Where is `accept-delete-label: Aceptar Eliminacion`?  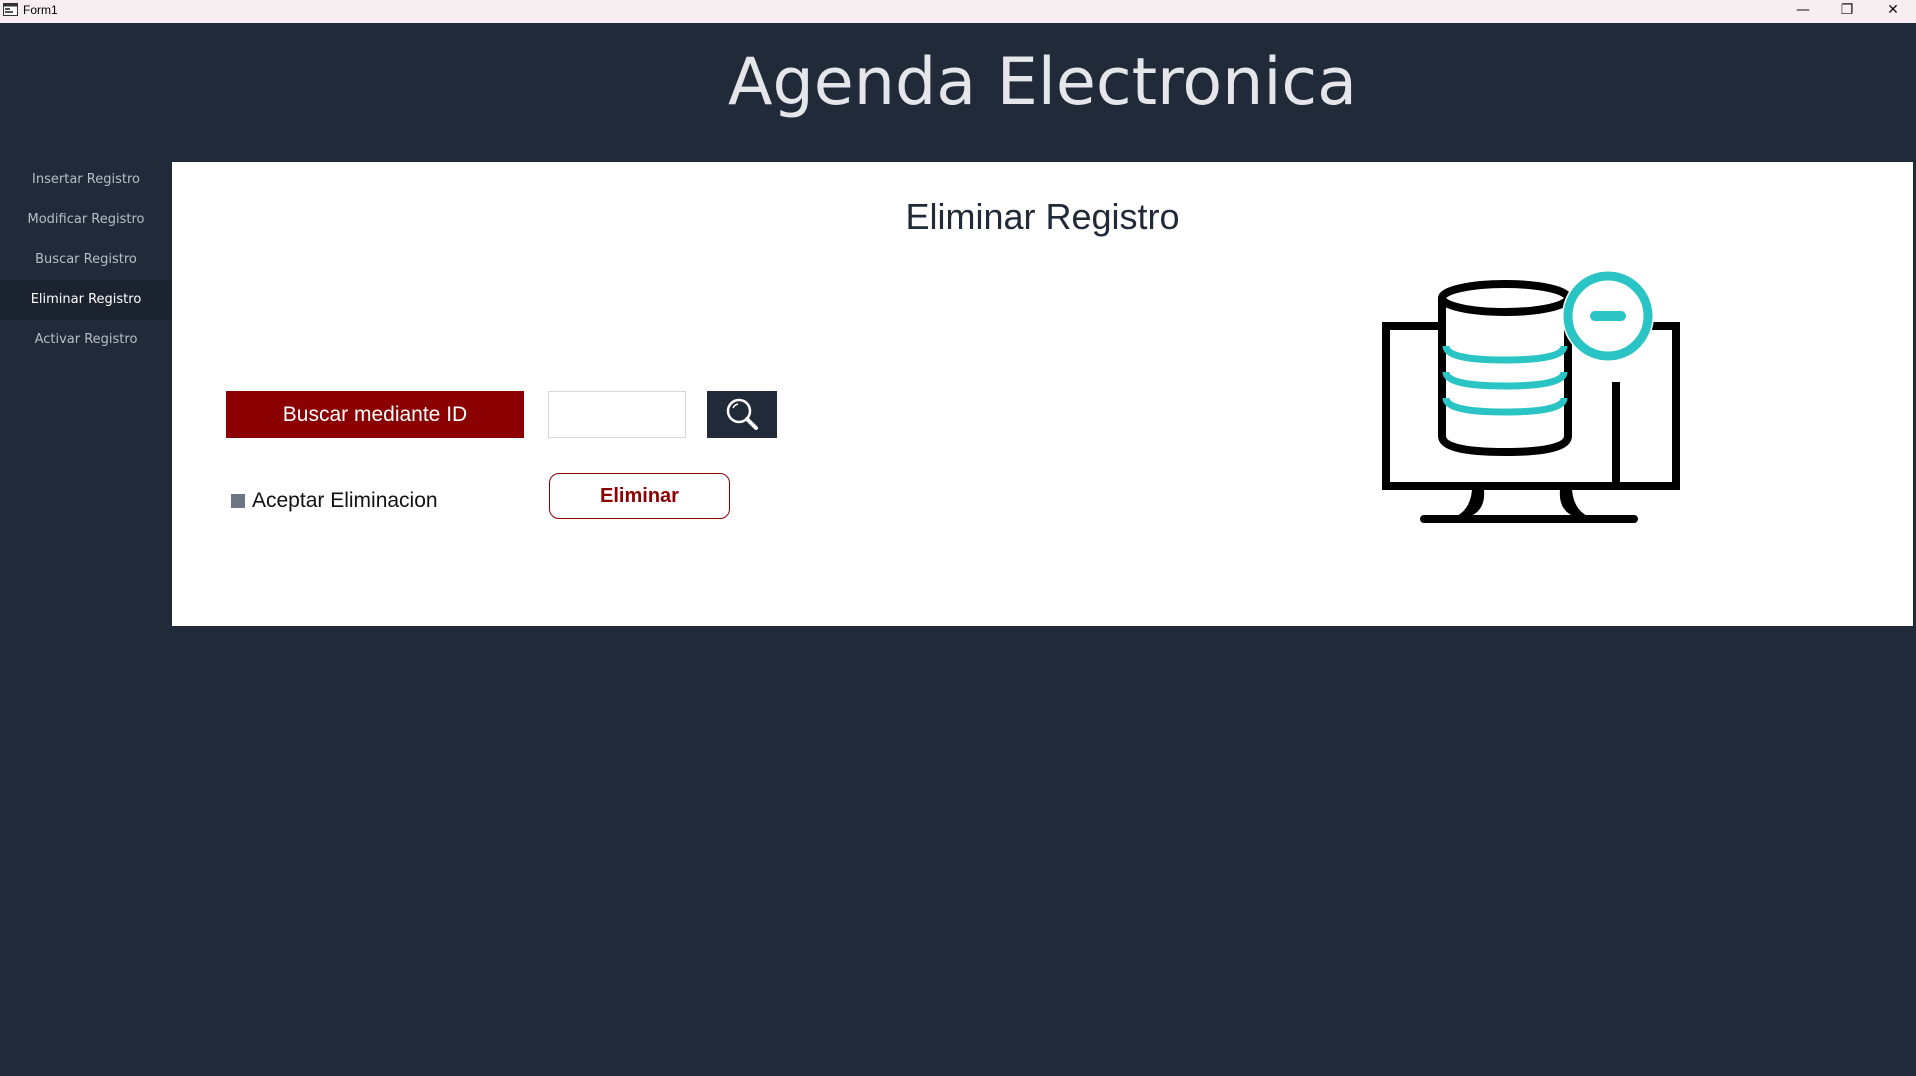
accept-delete-label: Aceptar Eliminacion is located at coordinates (345, 500).